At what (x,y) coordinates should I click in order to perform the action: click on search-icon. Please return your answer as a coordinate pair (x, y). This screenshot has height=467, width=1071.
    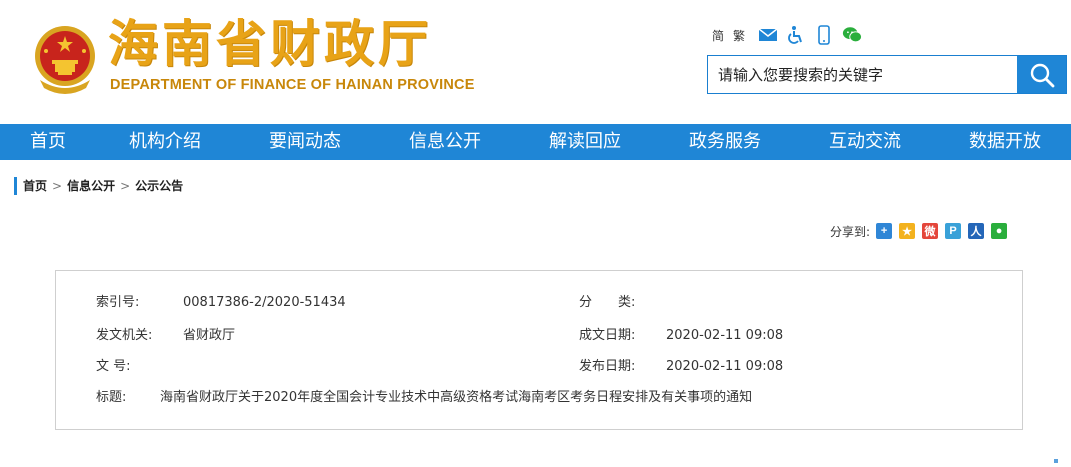
    Looking at the image, I should click on (1042, 75).